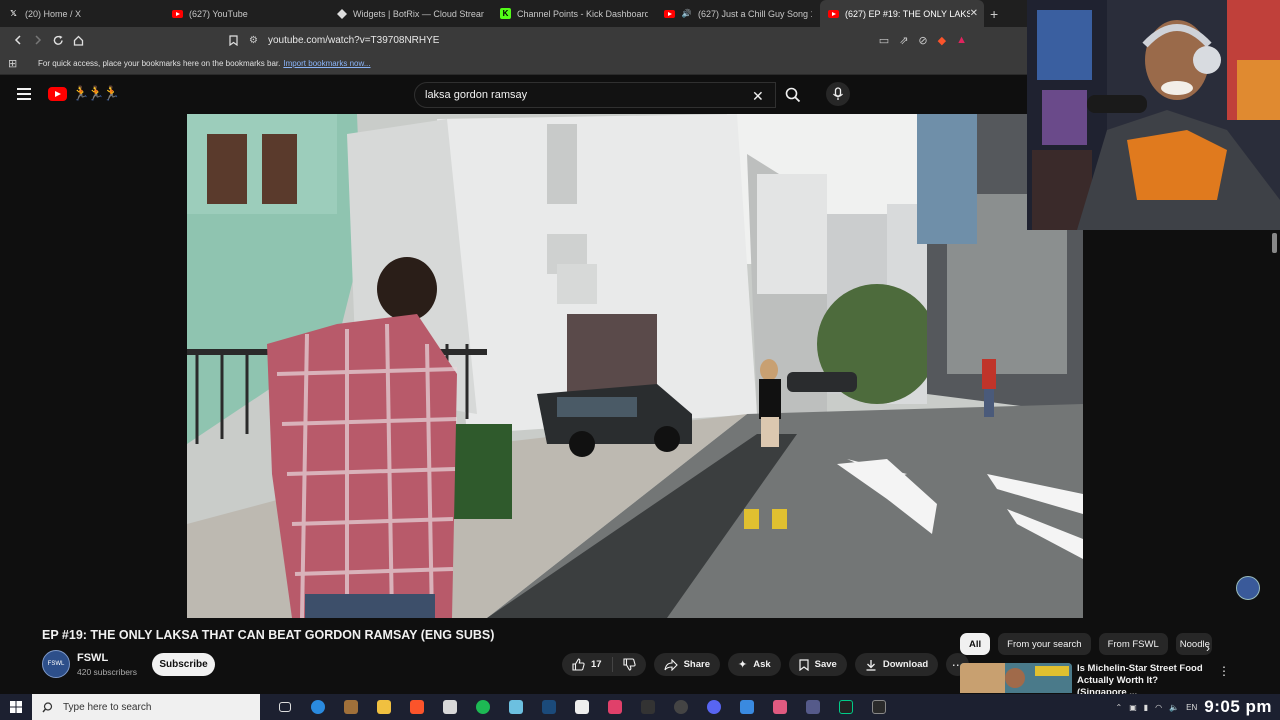  Describe the element at coordinates (341, 13) in the screenshot. I see `botrix-icon` at that location.